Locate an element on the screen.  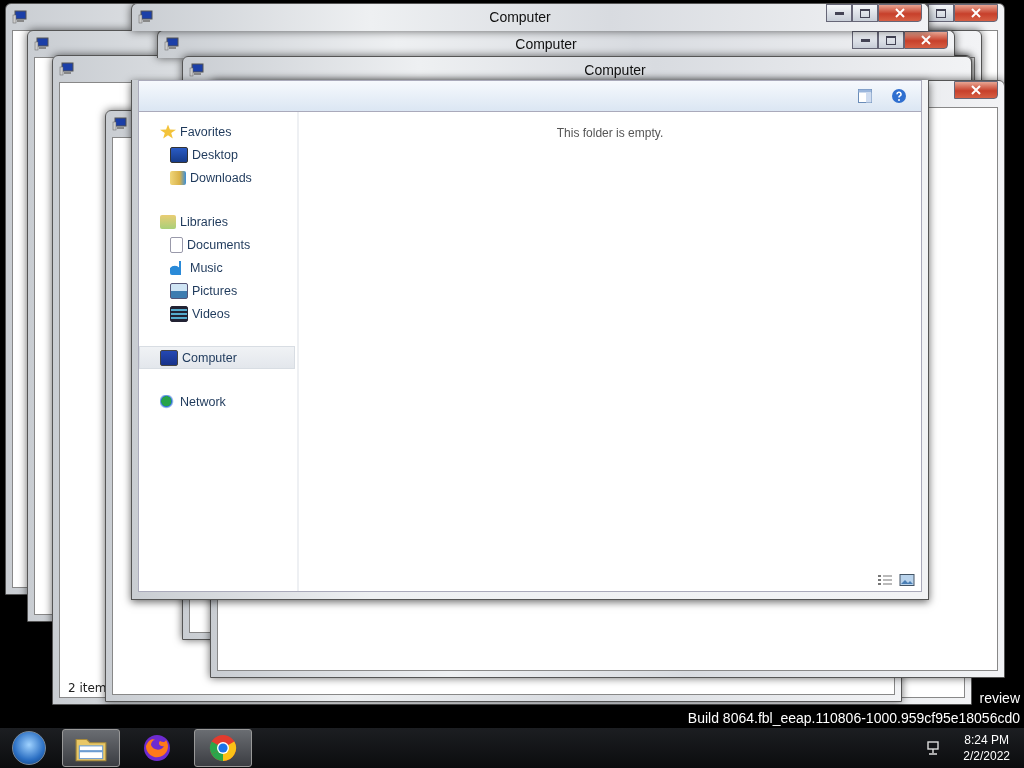
help-icon is located at coordinates (899, 96).